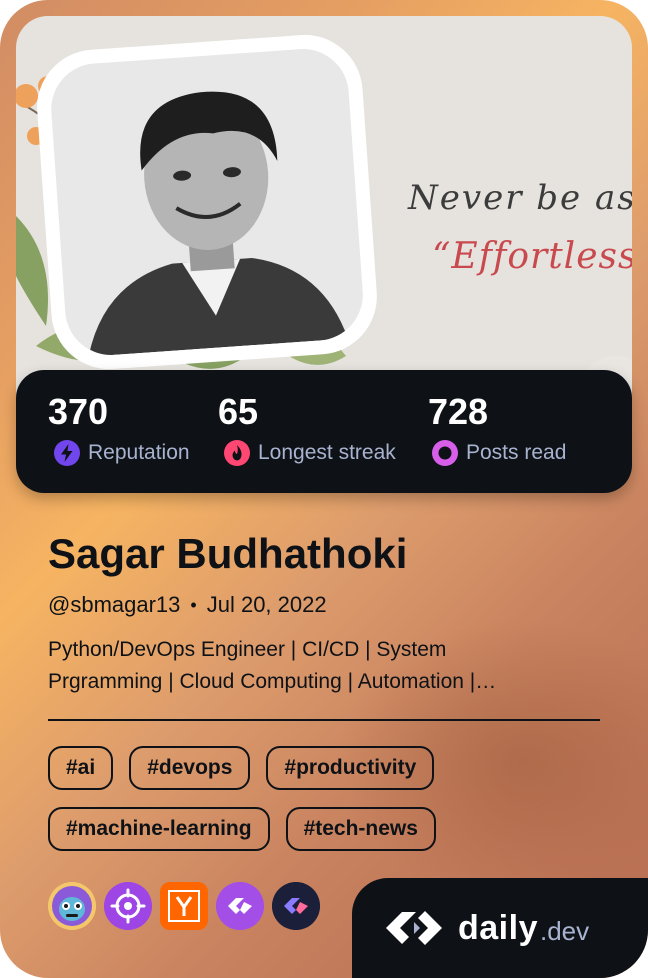  I want to click on squad-y-combinator, so click(184, 906).